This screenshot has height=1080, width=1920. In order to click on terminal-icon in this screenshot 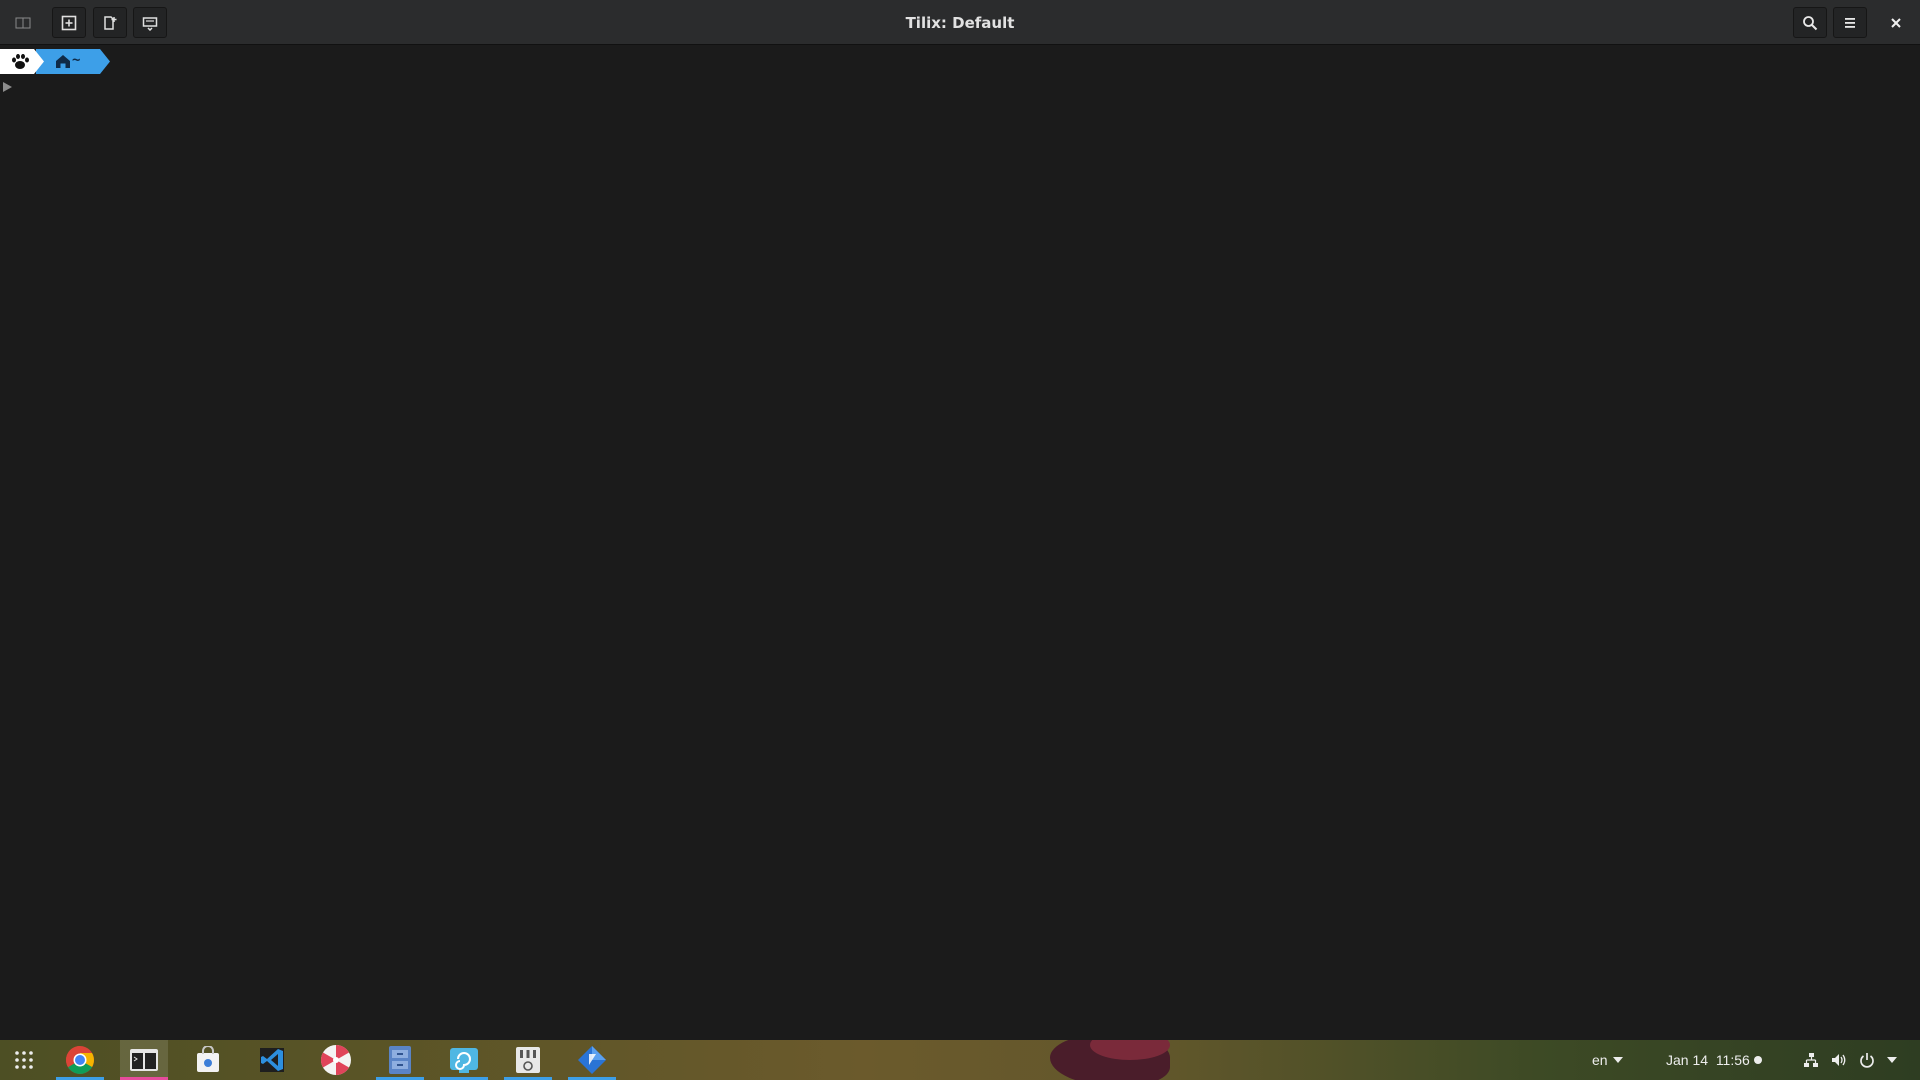, I will do `click(144, 1060)`.